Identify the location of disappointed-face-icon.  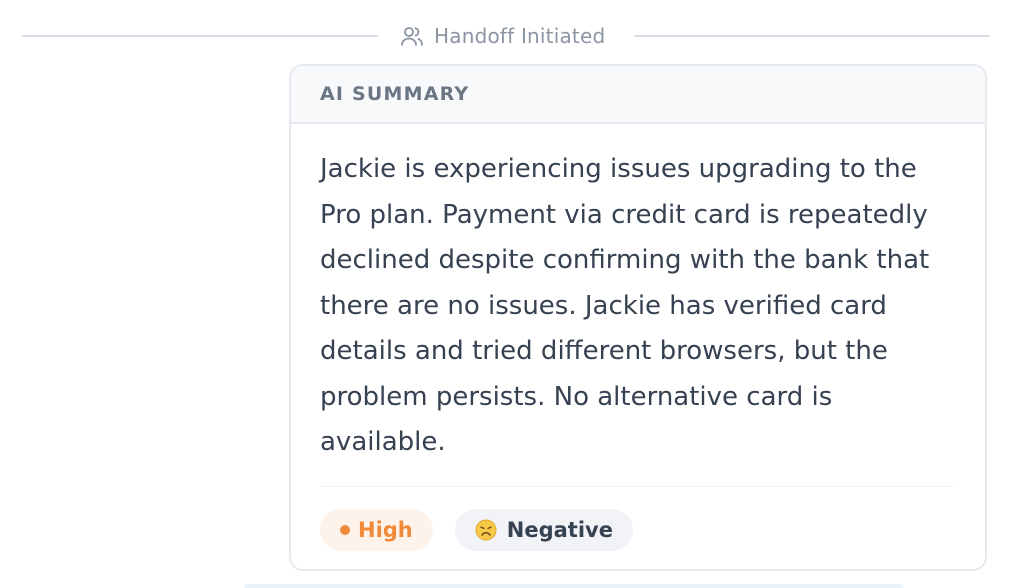
(486, 530).